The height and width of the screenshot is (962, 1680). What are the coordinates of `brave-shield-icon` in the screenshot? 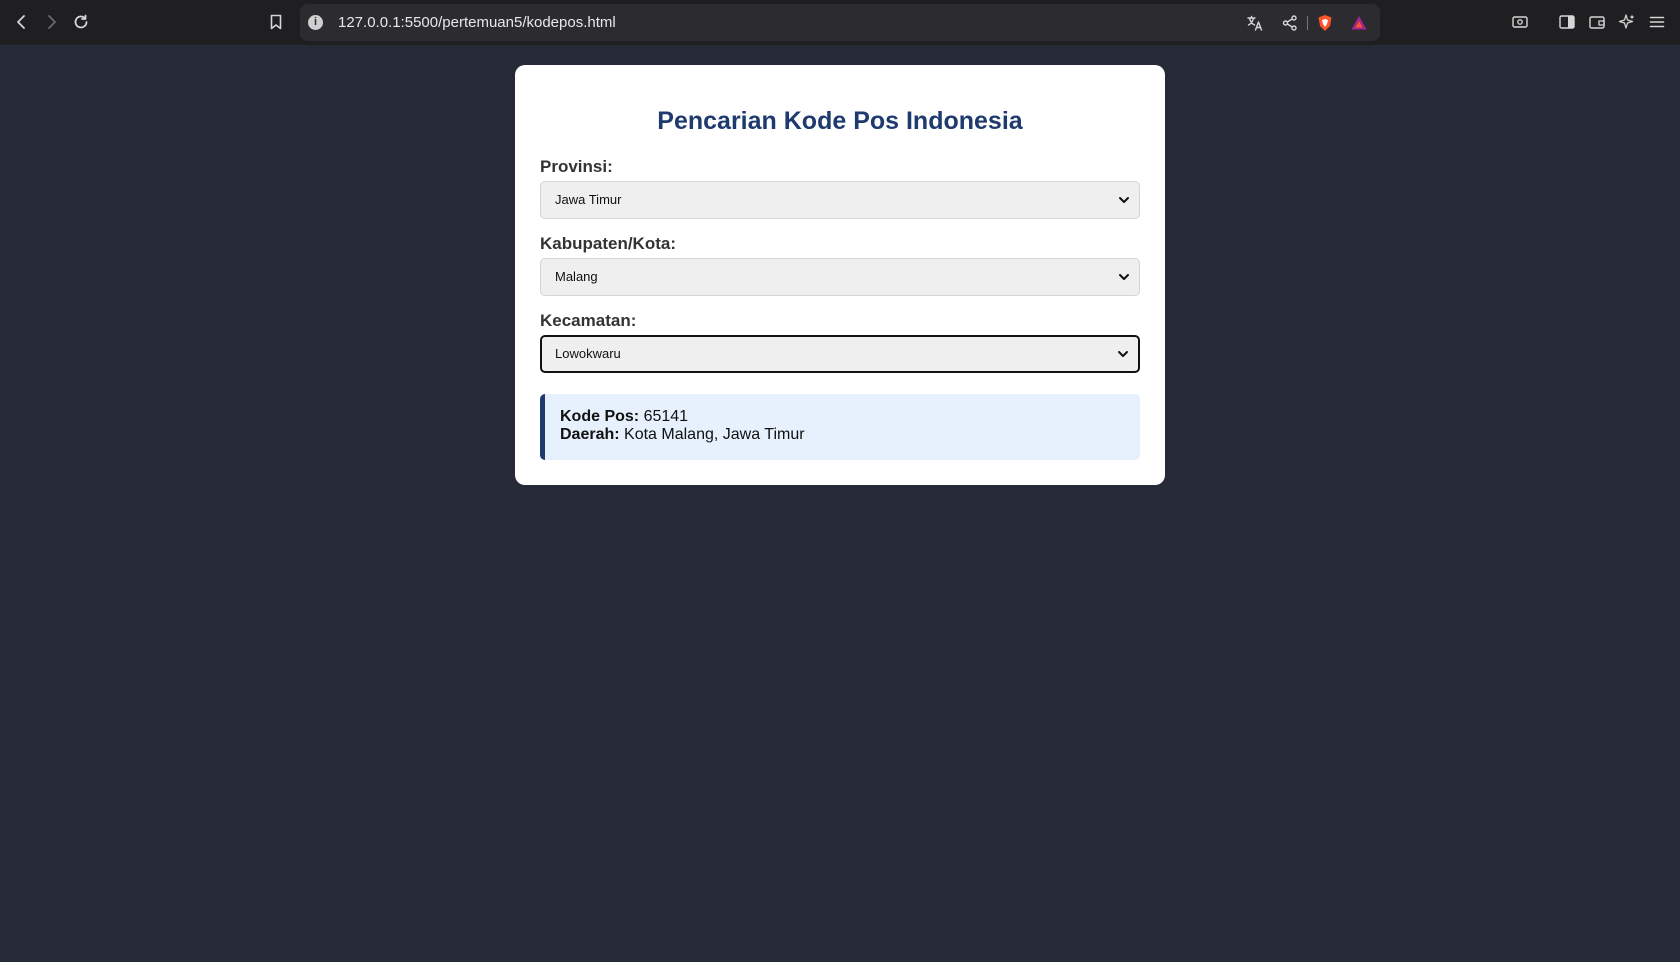 It's located at (1325, 23).